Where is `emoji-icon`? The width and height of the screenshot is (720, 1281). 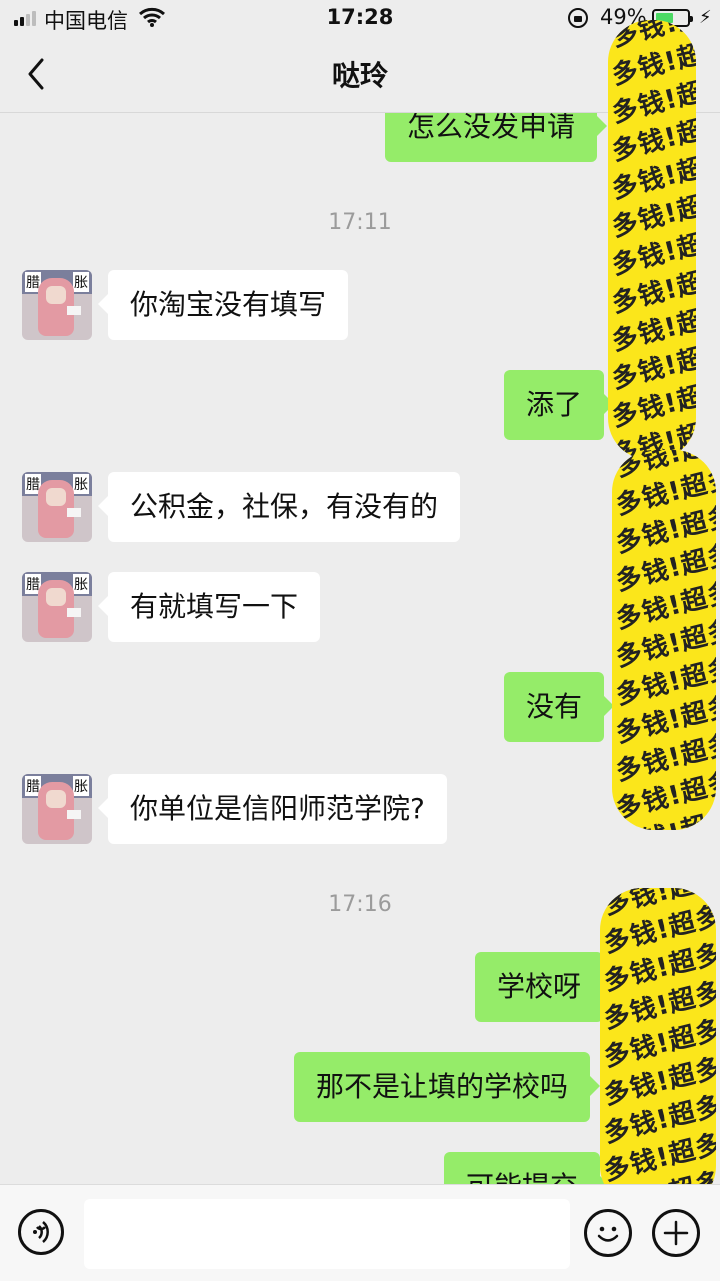
emoji-icon is located at coordinates (608, 1233).